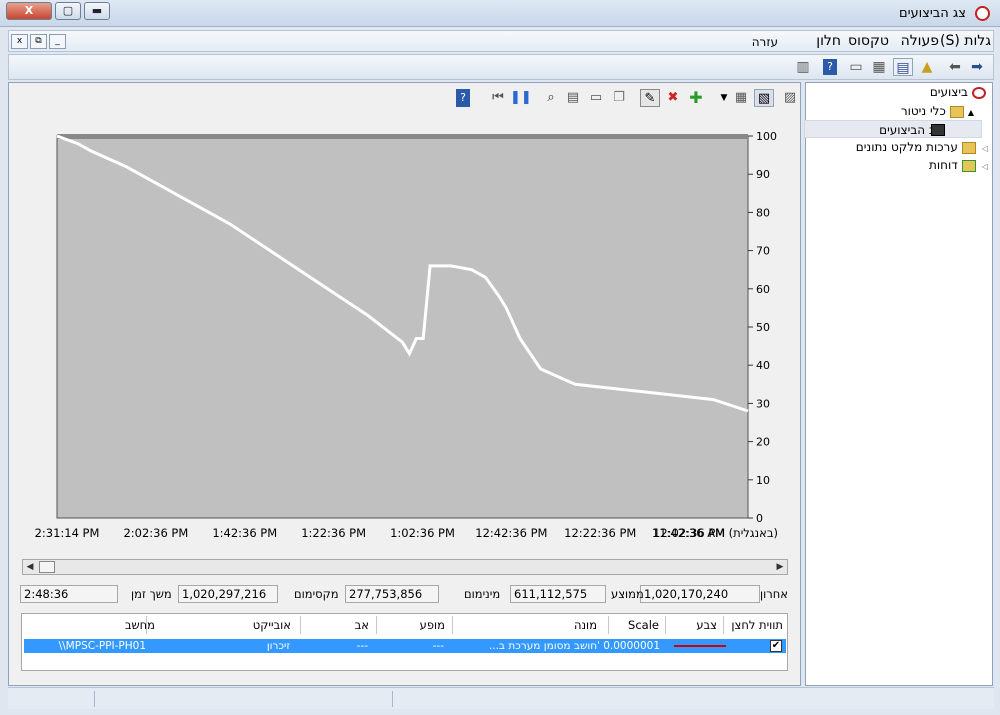 The image size is (1000, 715). I want to click on x-tick-label: 2:02:36 PM, so click(155, 533).